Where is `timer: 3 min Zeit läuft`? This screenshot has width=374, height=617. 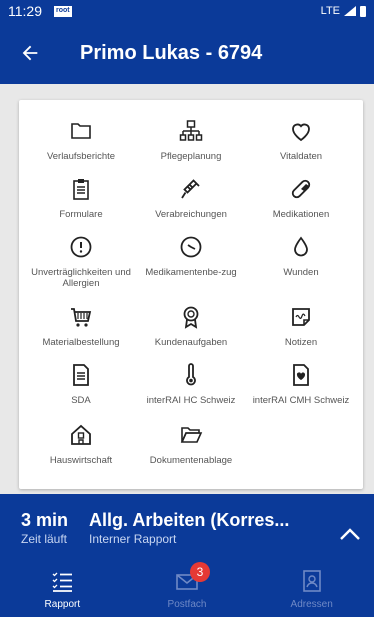 timer: 3 min Zeit läuft is located at coordinates (44, 528).